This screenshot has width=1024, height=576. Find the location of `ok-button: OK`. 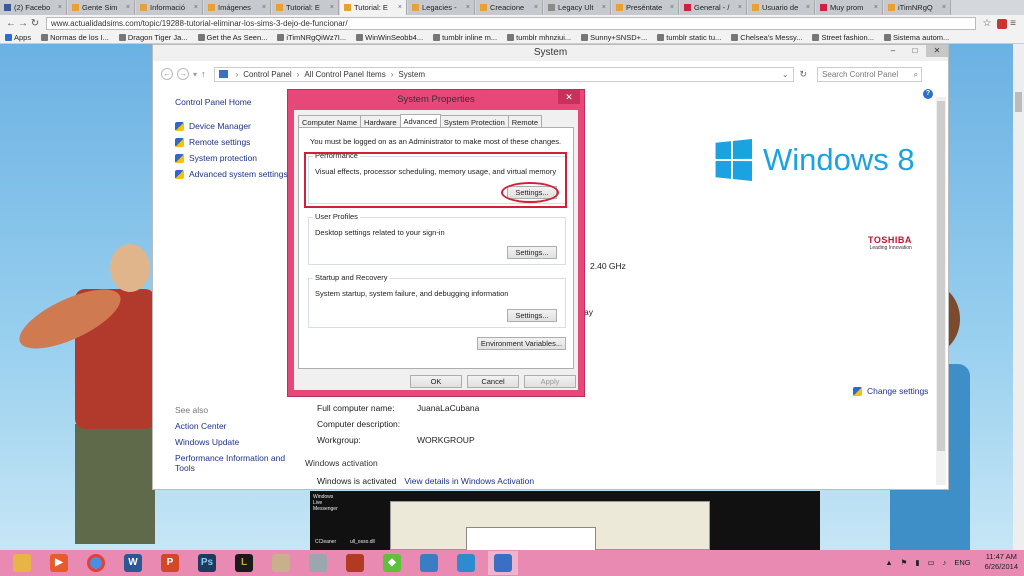

ok-button: OK is located at coordinates (436, 381).